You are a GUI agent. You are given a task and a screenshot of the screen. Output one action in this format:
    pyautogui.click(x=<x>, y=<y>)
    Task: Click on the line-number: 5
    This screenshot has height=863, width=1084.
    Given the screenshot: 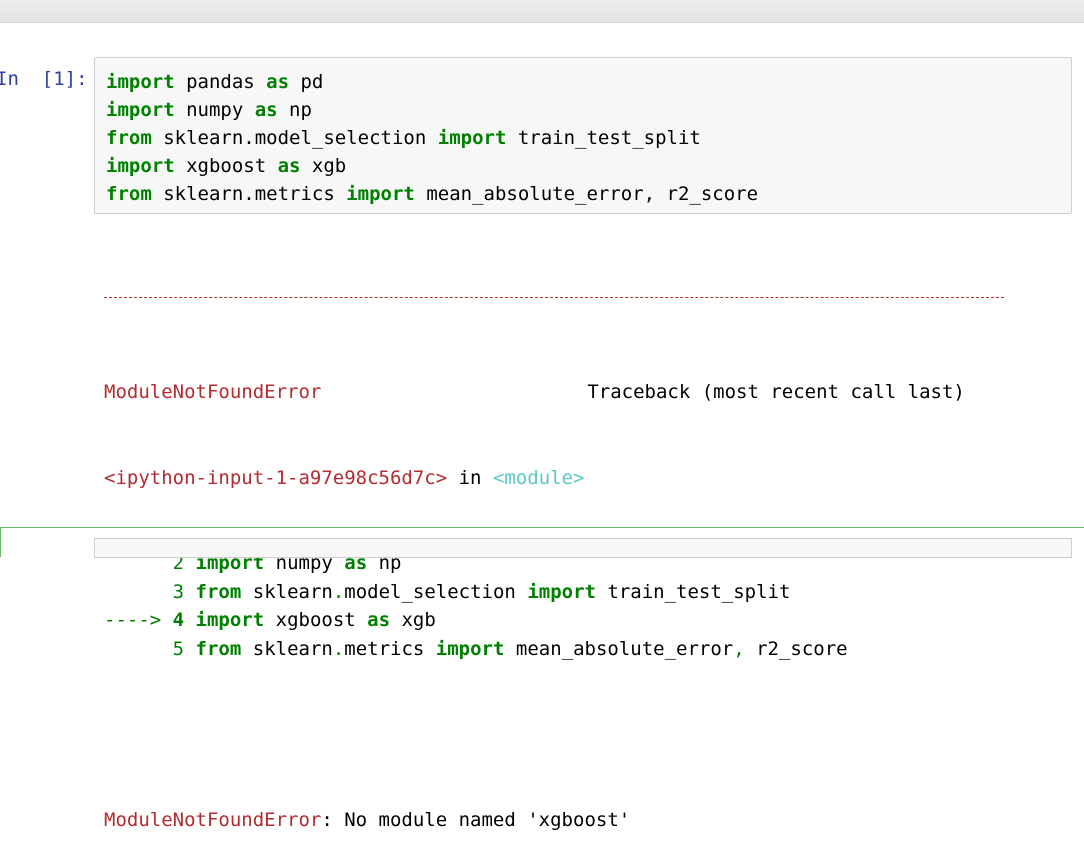 What is the action you would take?
    pyautogui.click(x=178, y=648)
    